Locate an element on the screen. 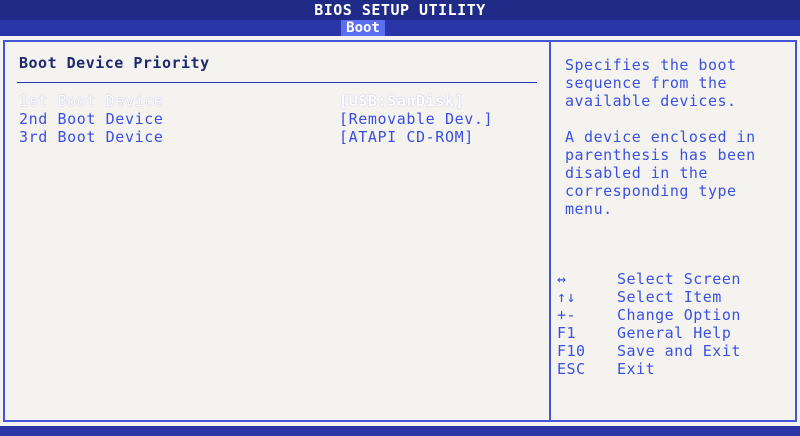 This screenshot has width=800, height=436. key-description: Select Item is located at coordinates (669, 297).